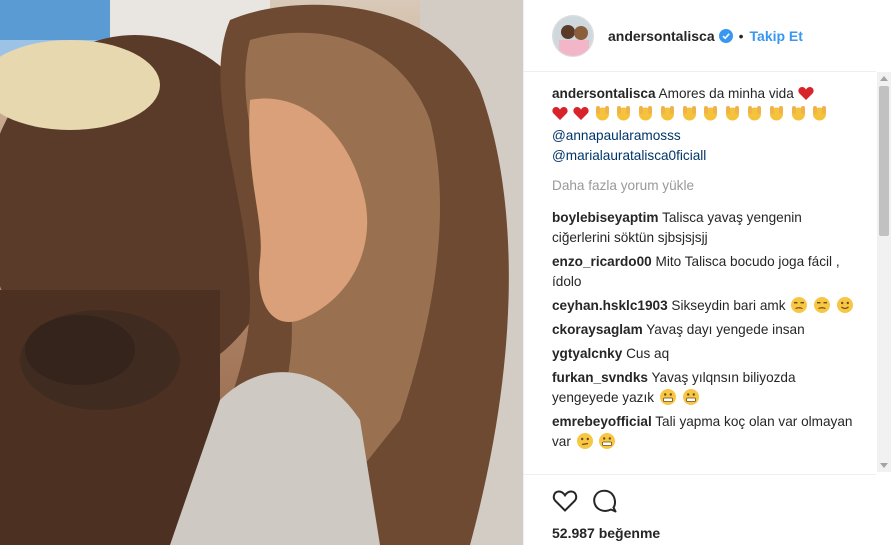 This screenshot has width=891, height=545. I want to click on comment-item: ceyhan.hsklc1903 Sikseydin bari amk, so click(707, 306).